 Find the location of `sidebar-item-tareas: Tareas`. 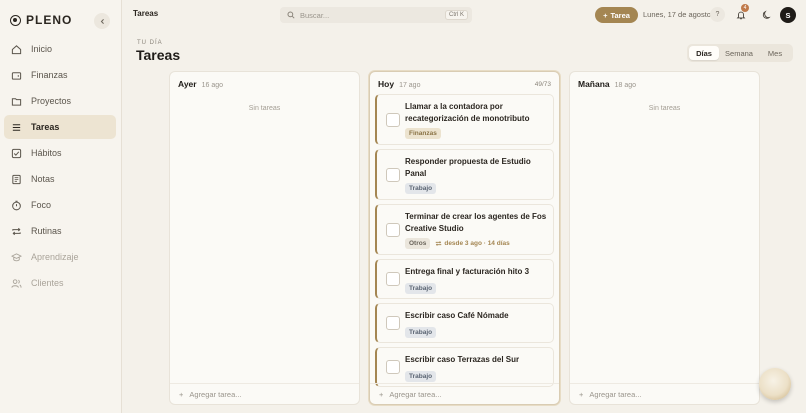

sidebar-item-tareas: Tareas is located at coordinates (60, 127).